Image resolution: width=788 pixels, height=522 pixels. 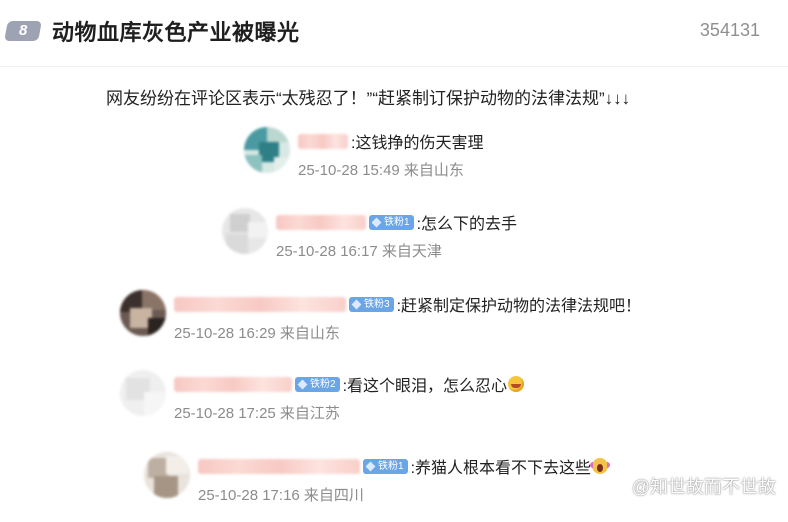 What do you see at coordinates (501, 468) in the screenshot?
I see `comment-text: :养猫人根本看不下去这些` at bounding box center [501, 468].